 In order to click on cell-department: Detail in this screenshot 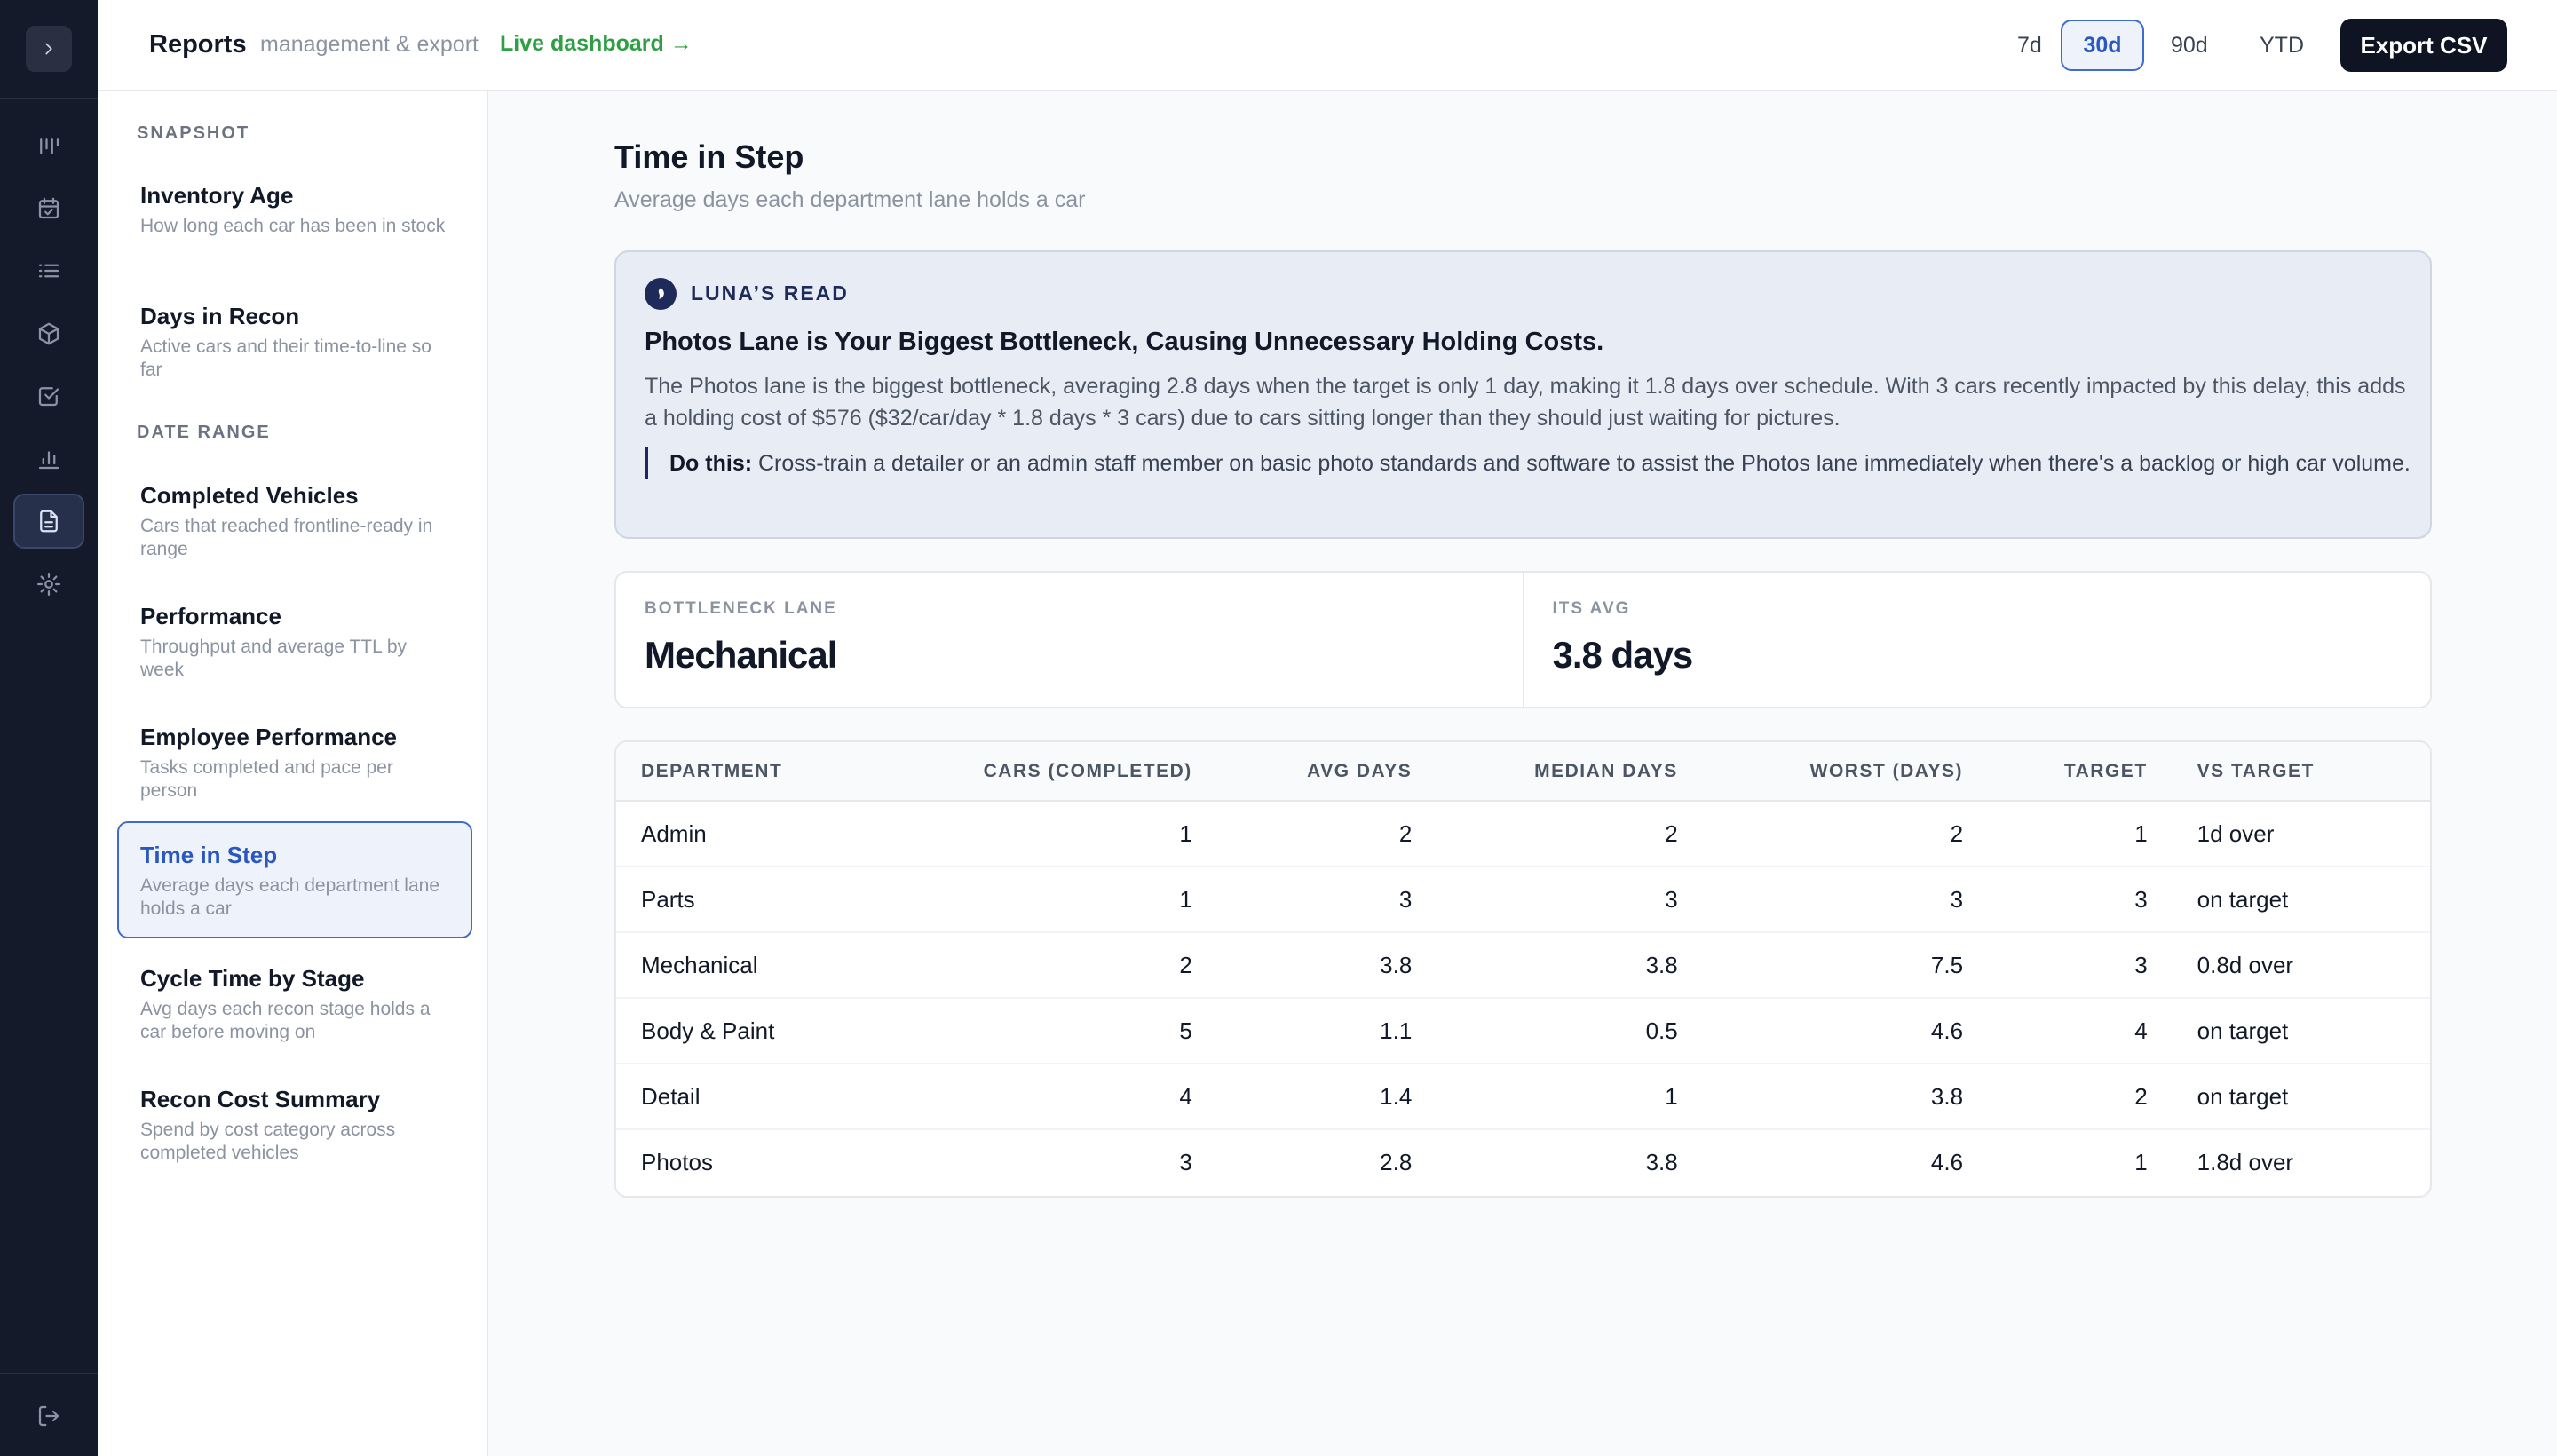, I will do `click(745, 1097)`.